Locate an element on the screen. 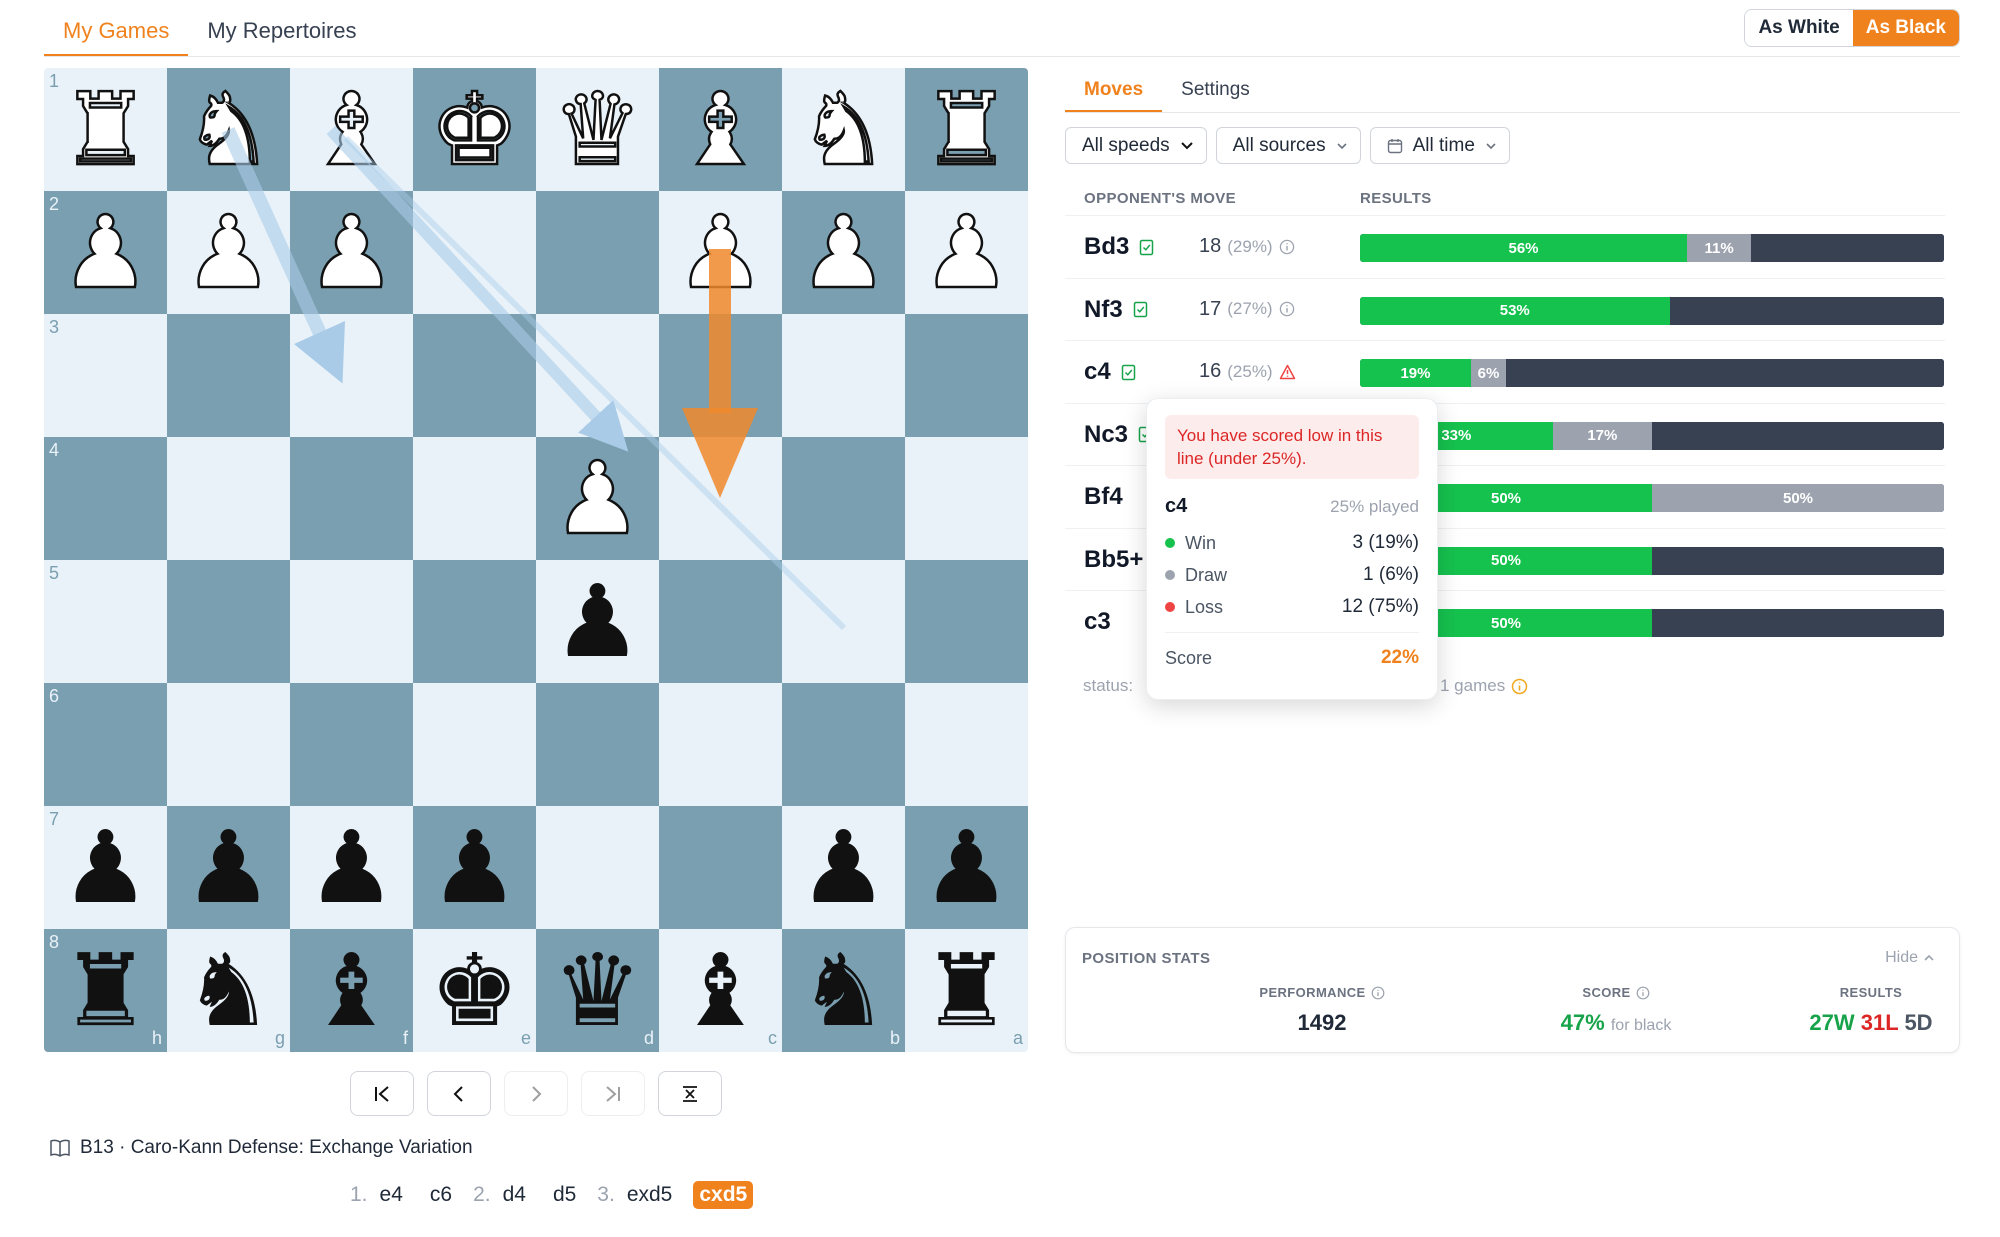 The height and width of the screenshot is (1237, 2000). hide-button: Hide is located at coordinates (1910, 958).